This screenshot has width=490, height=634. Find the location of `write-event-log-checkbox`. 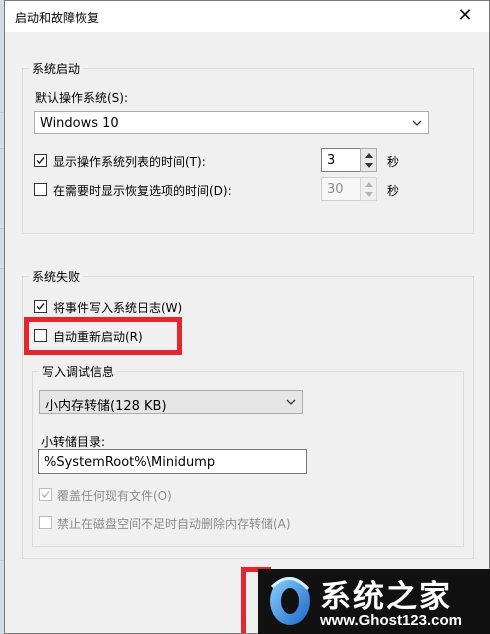

write-event-log-checkbox is located at coordinates (40, 306).